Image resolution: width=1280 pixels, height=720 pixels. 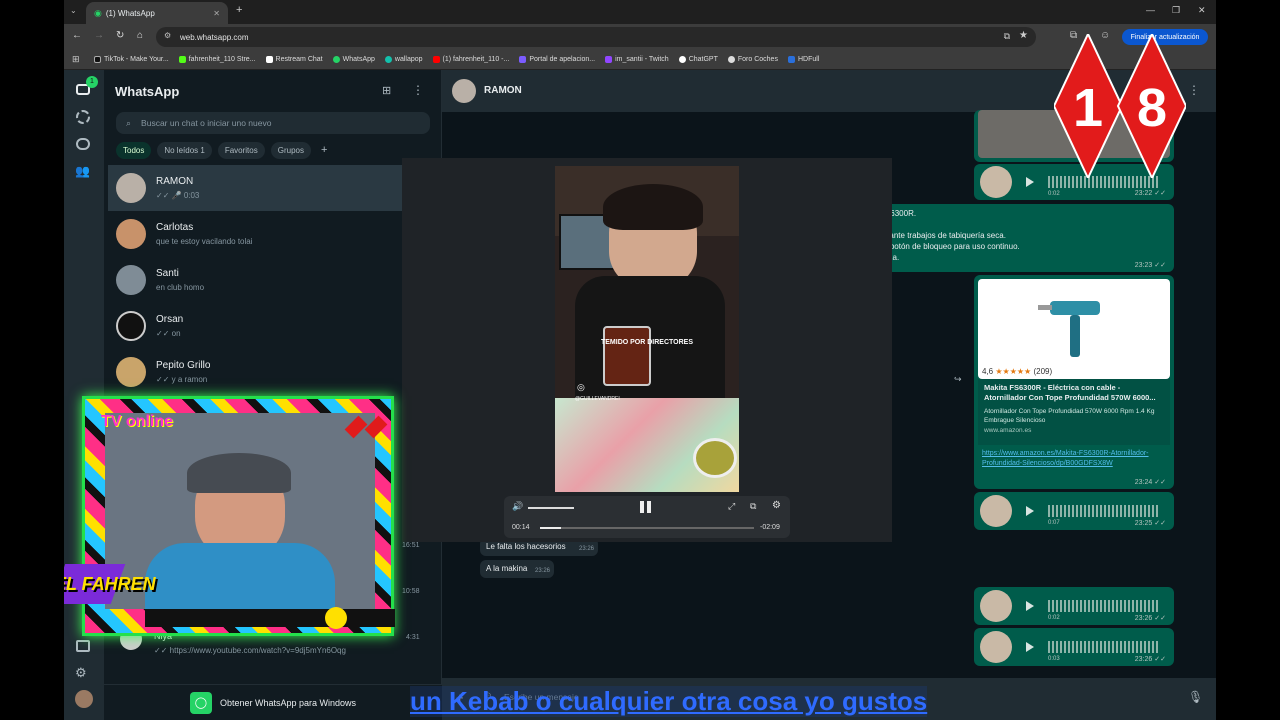 I want to click on incoming-message: A la makina 23:26, so click(x=517, y=569).